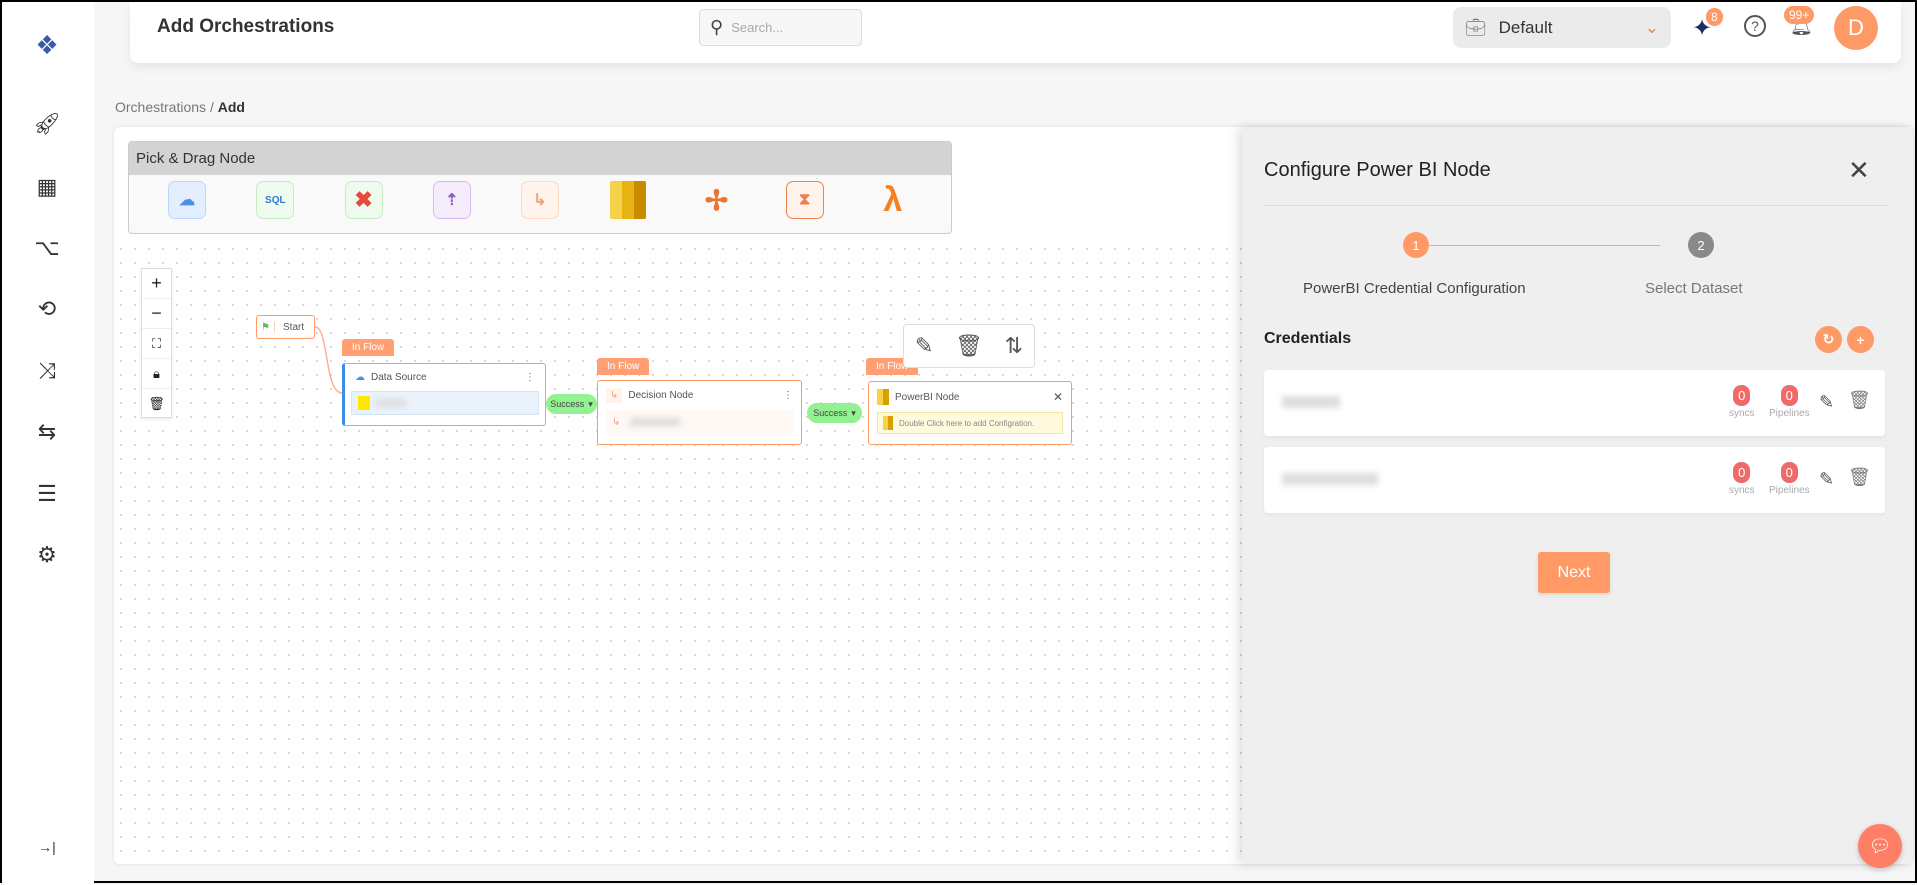 This screenshot has height=885, width=1917. What do you see at coordinates (399, 377) in the screenshot?
I see `node-title: Data Source` at bounding box center [399, 377].